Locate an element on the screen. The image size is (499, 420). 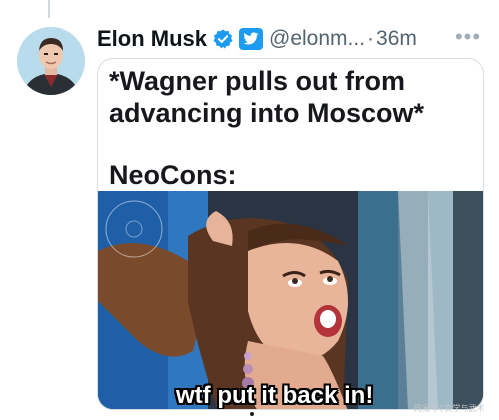
meme-caption-line1: *Wagner pulls out from is located at coordinates (257, 81).